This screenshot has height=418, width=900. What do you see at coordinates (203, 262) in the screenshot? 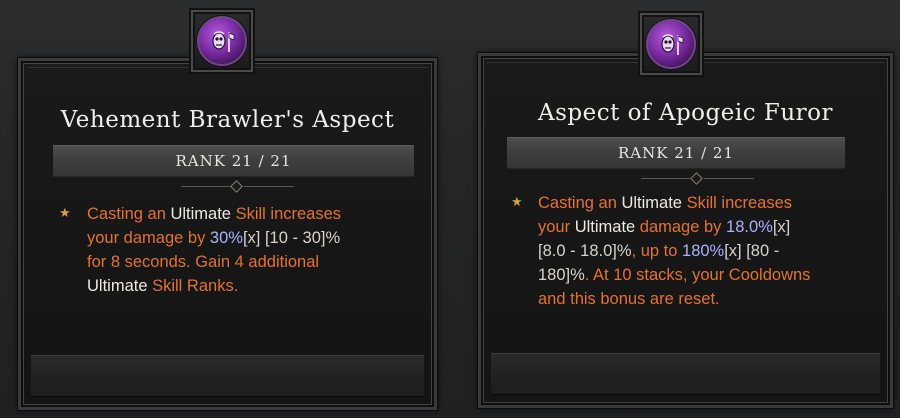
I see `desc-line-3: for 8 seconds. Gain 4 additional` at bounding box center [203, 262].